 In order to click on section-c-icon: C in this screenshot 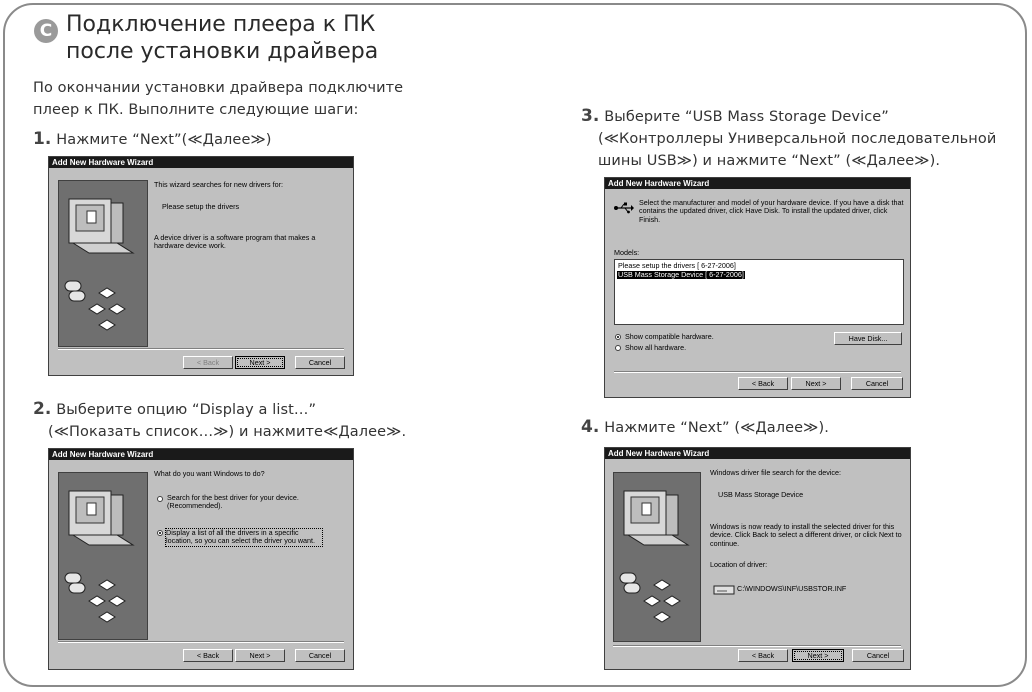, I will do `click(46, 31)`.